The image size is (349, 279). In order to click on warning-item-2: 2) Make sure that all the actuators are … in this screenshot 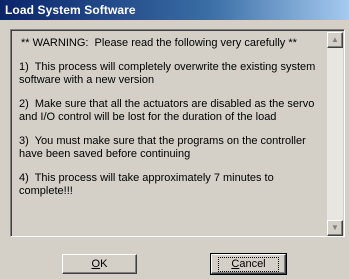, I will do `click(168, 110)`.